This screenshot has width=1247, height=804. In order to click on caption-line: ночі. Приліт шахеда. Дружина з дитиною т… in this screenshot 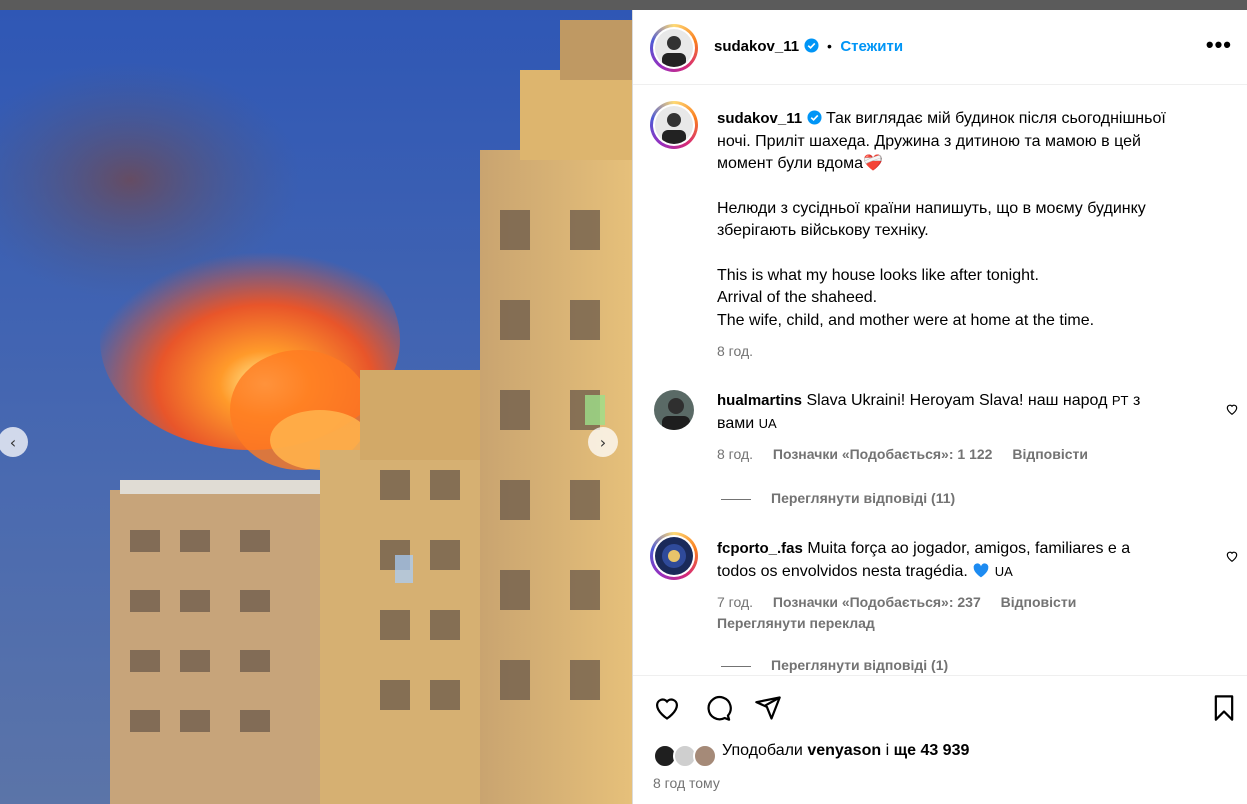, I will do `click(929, 141)`.